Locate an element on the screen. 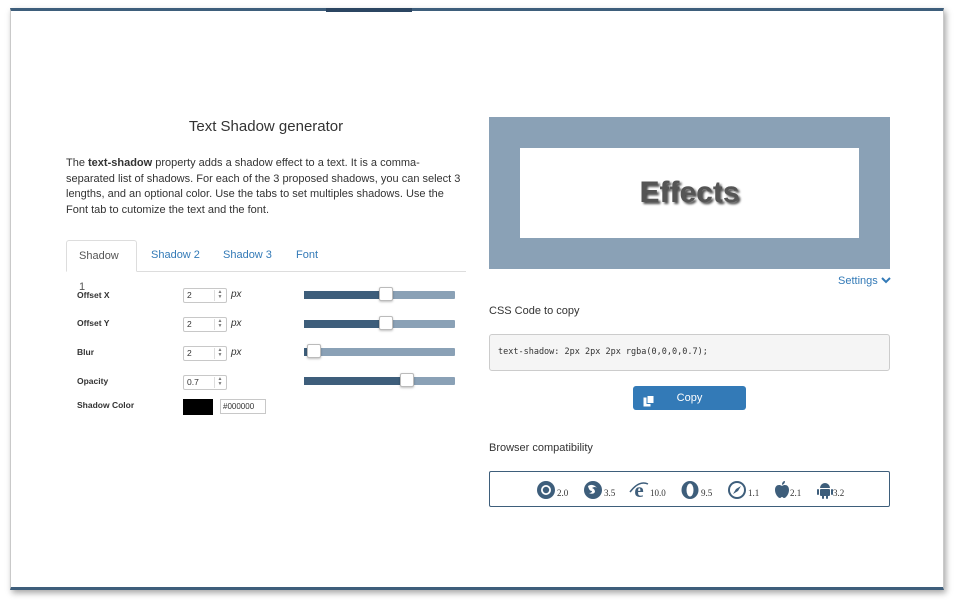 This screenshot has height=600, width=954. offset-y-unit: px is located at coordinates (236, 323).